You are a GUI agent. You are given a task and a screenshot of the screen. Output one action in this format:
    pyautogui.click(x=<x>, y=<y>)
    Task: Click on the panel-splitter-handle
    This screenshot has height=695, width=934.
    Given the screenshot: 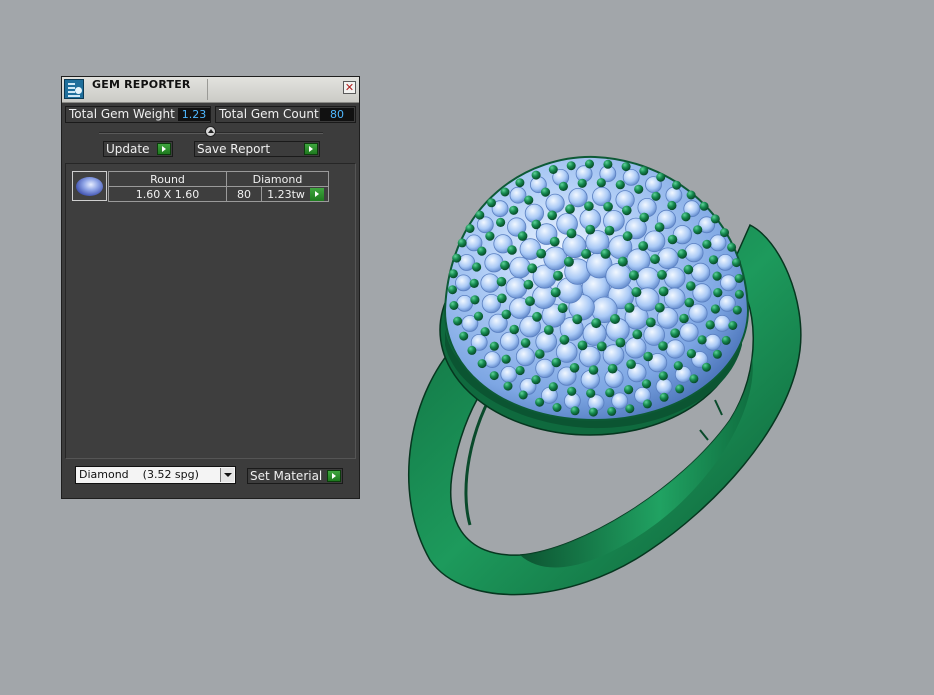 What is the action you would take?
    pyautogui.click(x=210, y=131)
    